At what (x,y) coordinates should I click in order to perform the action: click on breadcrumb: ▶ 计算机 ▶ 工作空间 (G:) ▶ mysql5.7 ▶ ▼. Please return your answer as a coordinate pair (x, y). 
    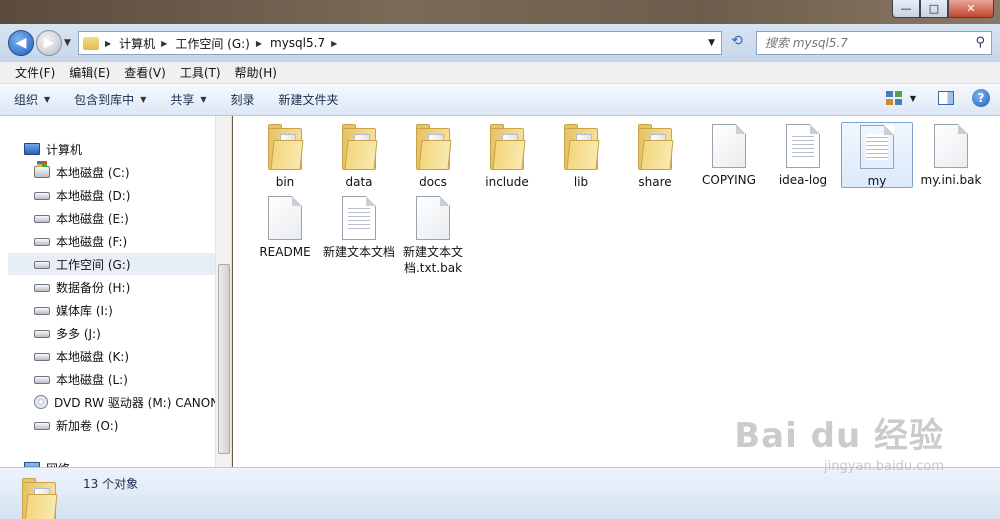
    Looking at the image, I should click on (400, 43).